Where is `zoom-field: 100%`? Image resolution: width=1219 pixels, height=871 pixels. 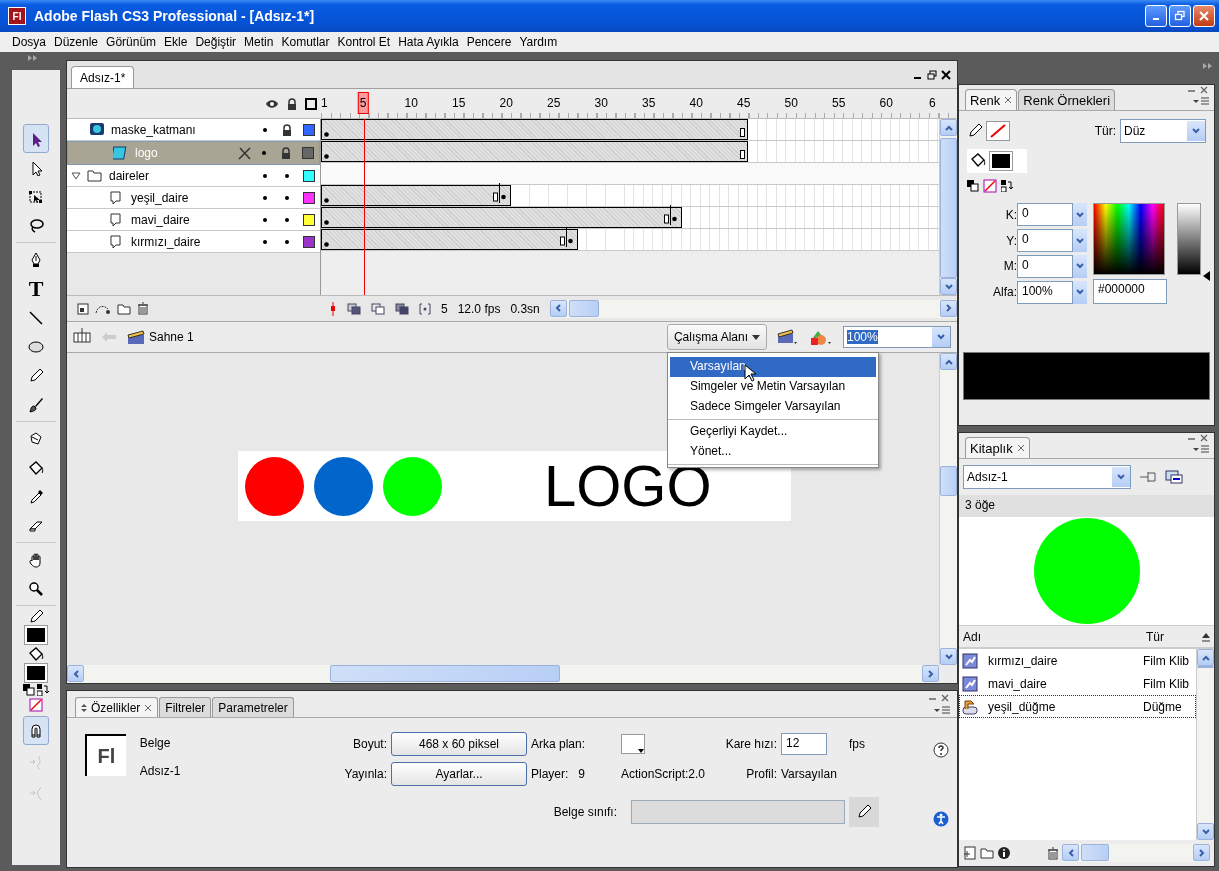 zoom-field: 100% is located at coordinates (897, 337).